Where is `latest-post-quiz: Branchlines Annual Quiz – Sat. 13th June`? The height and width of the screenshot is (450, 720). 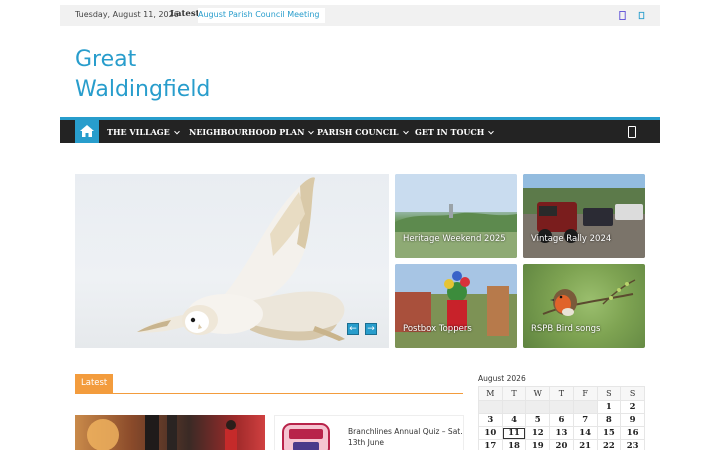
latest-post-quiz: Branchlines Annual Quiz – Sat. 13th June is located at coordinates (369, 432).